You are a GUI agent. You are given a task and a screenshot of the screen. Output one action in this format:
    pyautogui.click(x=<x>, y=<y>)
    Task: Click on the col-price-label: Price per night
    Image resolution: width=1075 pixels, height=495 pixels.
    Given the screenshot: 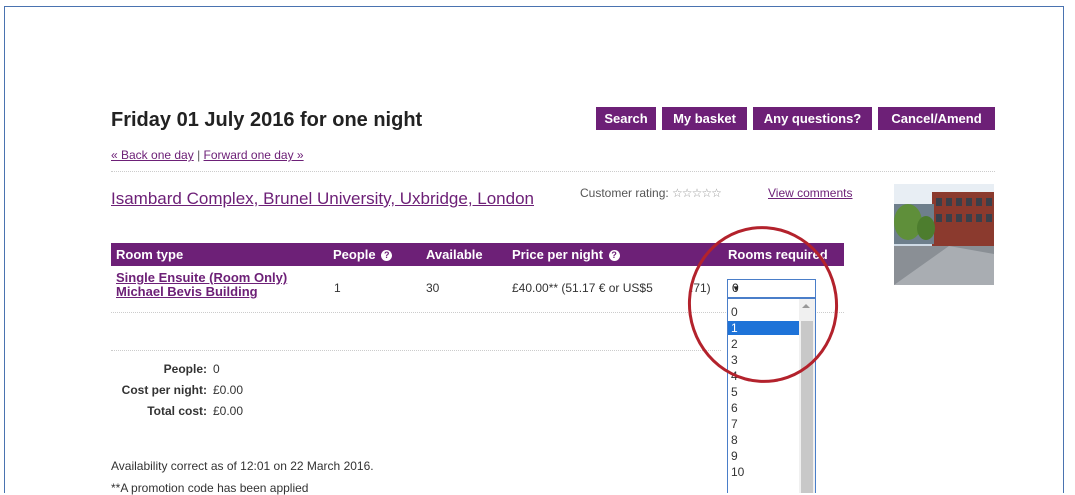 What is the action you would take?
    pyautogui.click(x=558, y=254)
    